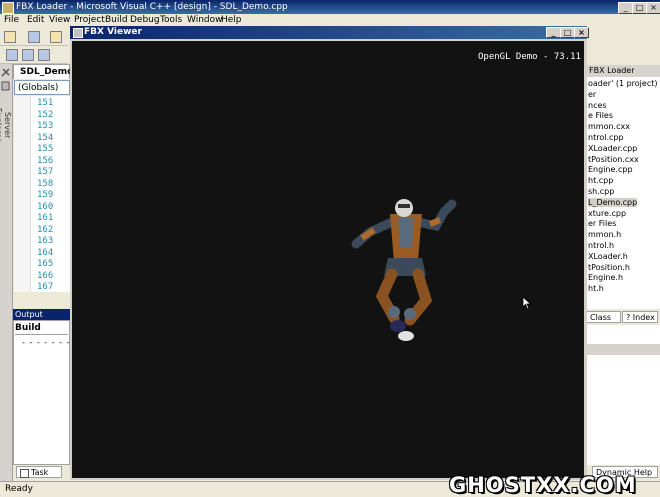 The height and width of the screenshot is (497, 660). Describe the element at coordinates (45, 149) in the screenshot. I see `line-number: 155` at that location.